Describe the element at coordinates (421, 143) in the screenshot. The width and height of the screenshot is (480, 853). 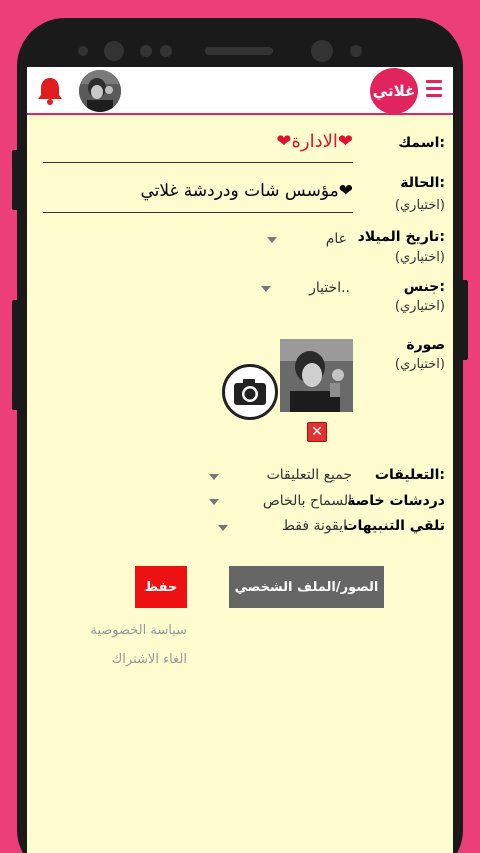
I see `name-label: اسمك:` at that location.